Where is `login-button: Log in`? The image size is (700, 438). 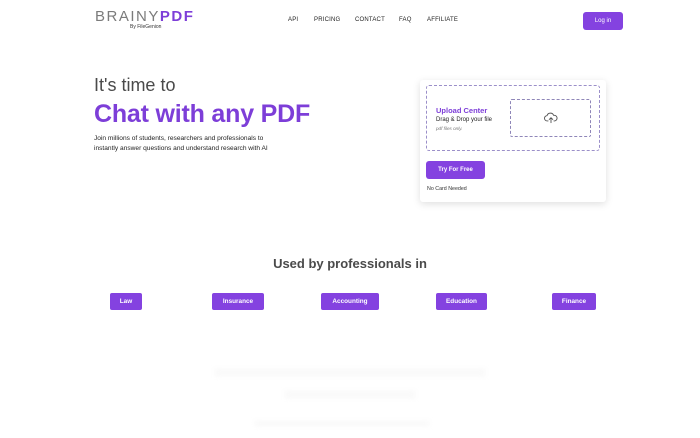 login-button: Log in is located at coordinates (603, 21).